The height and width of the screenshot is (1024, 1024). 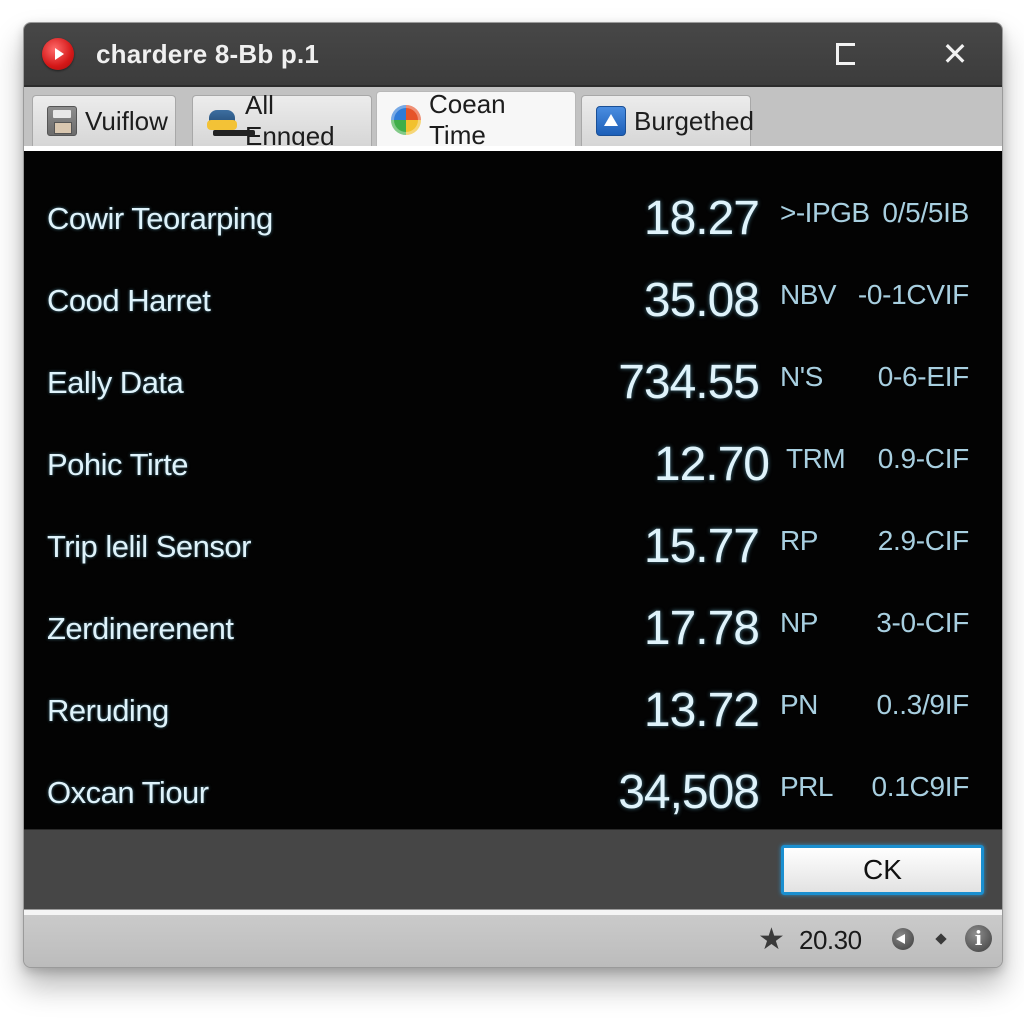 I want to click on row-code: 0.9-CIF, so click(x=923, y=458).